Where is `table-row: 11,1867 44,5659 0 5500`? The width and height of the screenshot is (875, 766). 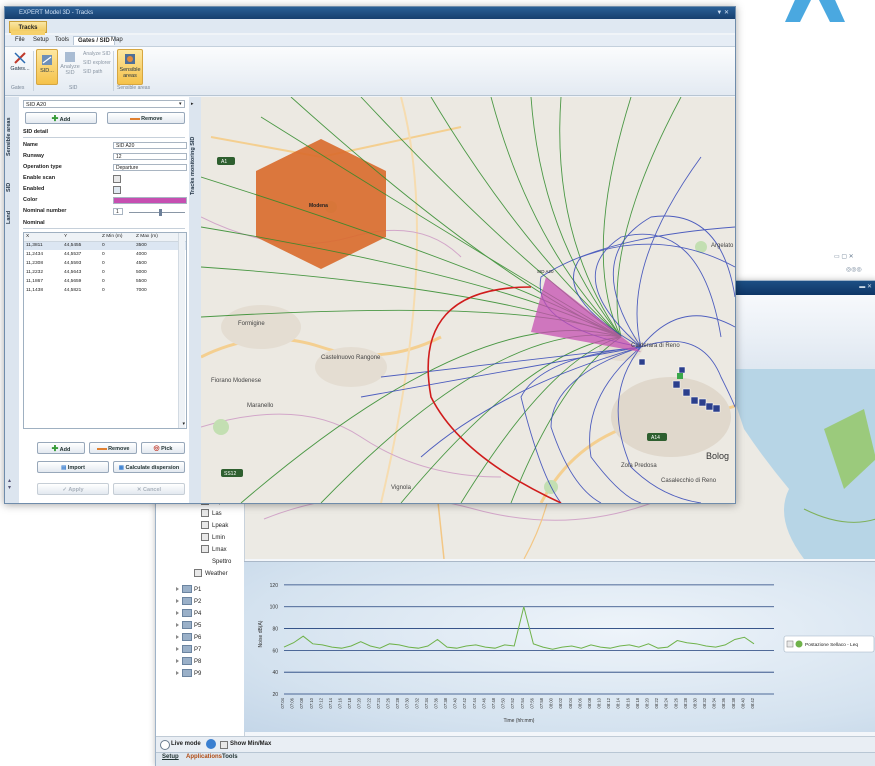
table-row: 11,1867 44,5659 0 5500 is located at coordinates (105, 282).